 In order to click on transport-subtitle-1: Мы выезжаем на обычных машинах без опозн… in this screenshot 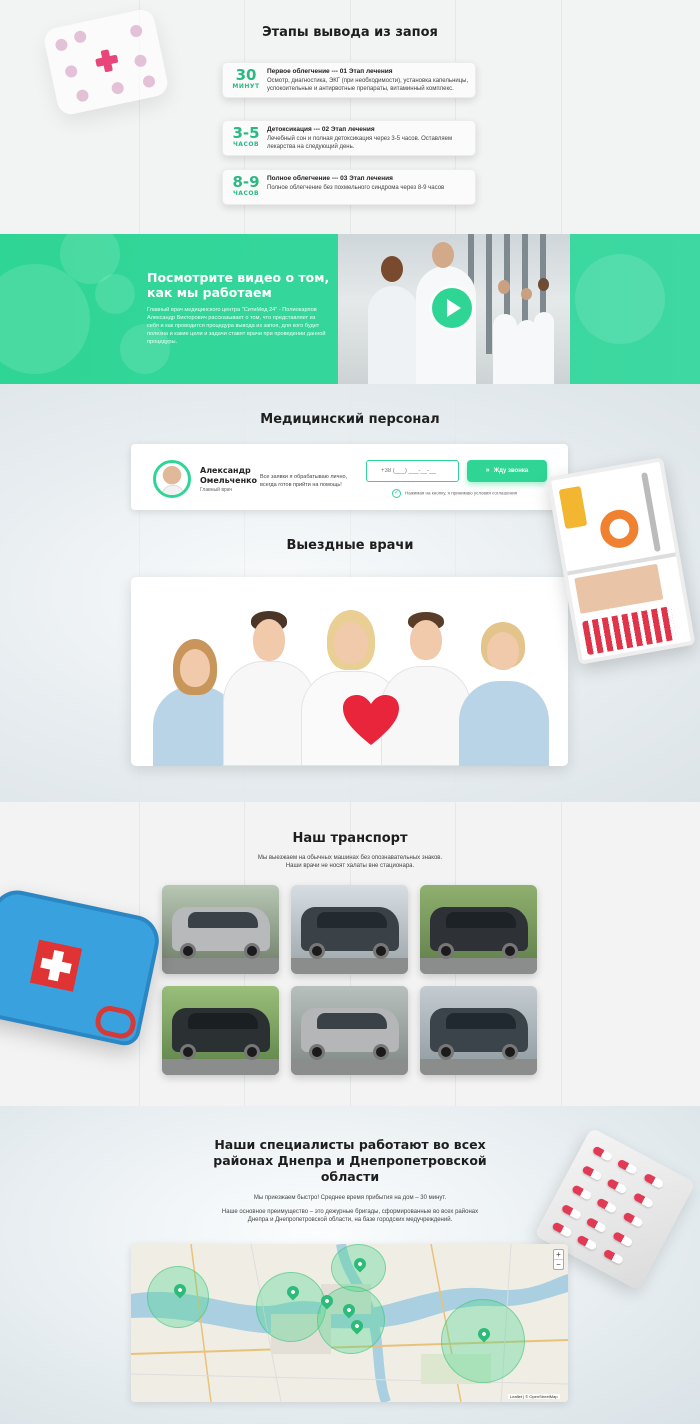, I will do `click(350, 858)`.